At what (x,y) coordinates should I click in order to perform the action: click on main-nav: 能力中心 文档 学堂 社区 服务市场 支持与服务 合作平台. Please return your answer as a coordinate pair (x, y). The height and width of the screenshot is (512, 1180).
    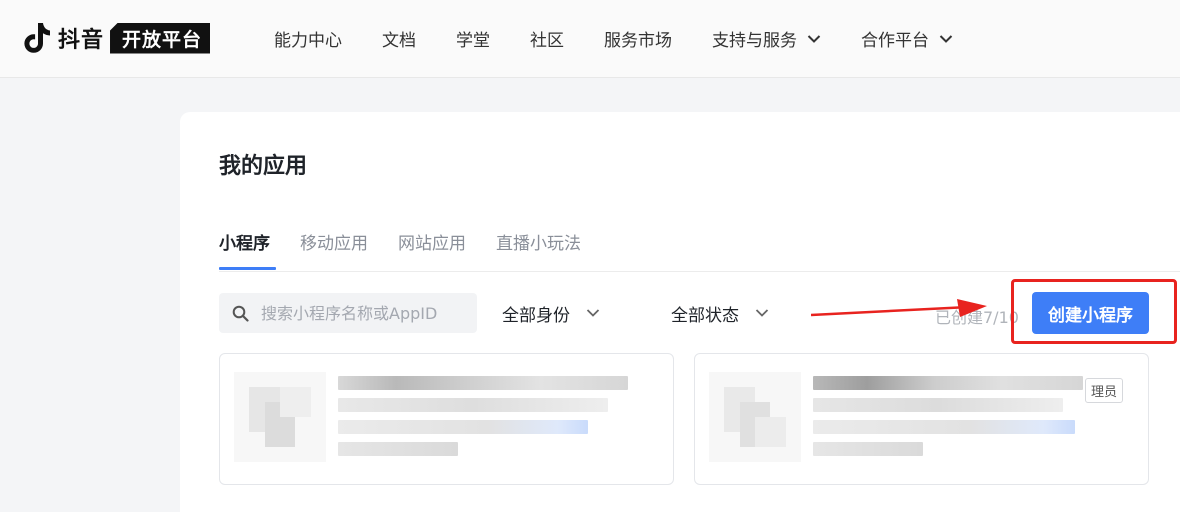
    Looking at the image, I should click on (633, 38).